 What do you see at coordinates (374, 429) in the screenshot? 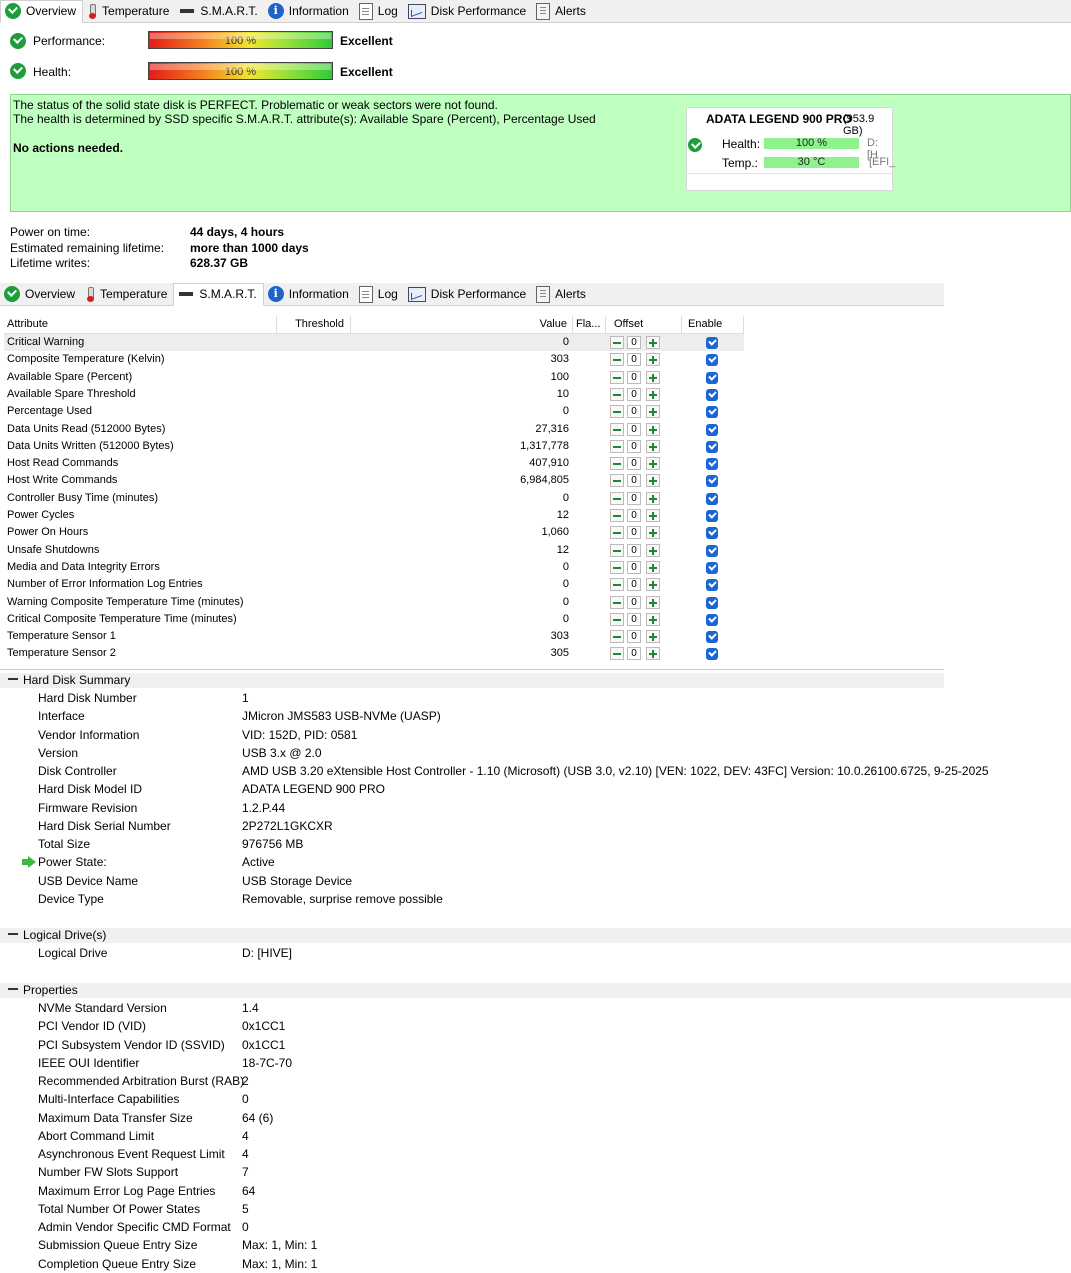
I see `smart-row: Data Units Read (512000 Bytes) 27,316 0` at bounding box center [374, 429].